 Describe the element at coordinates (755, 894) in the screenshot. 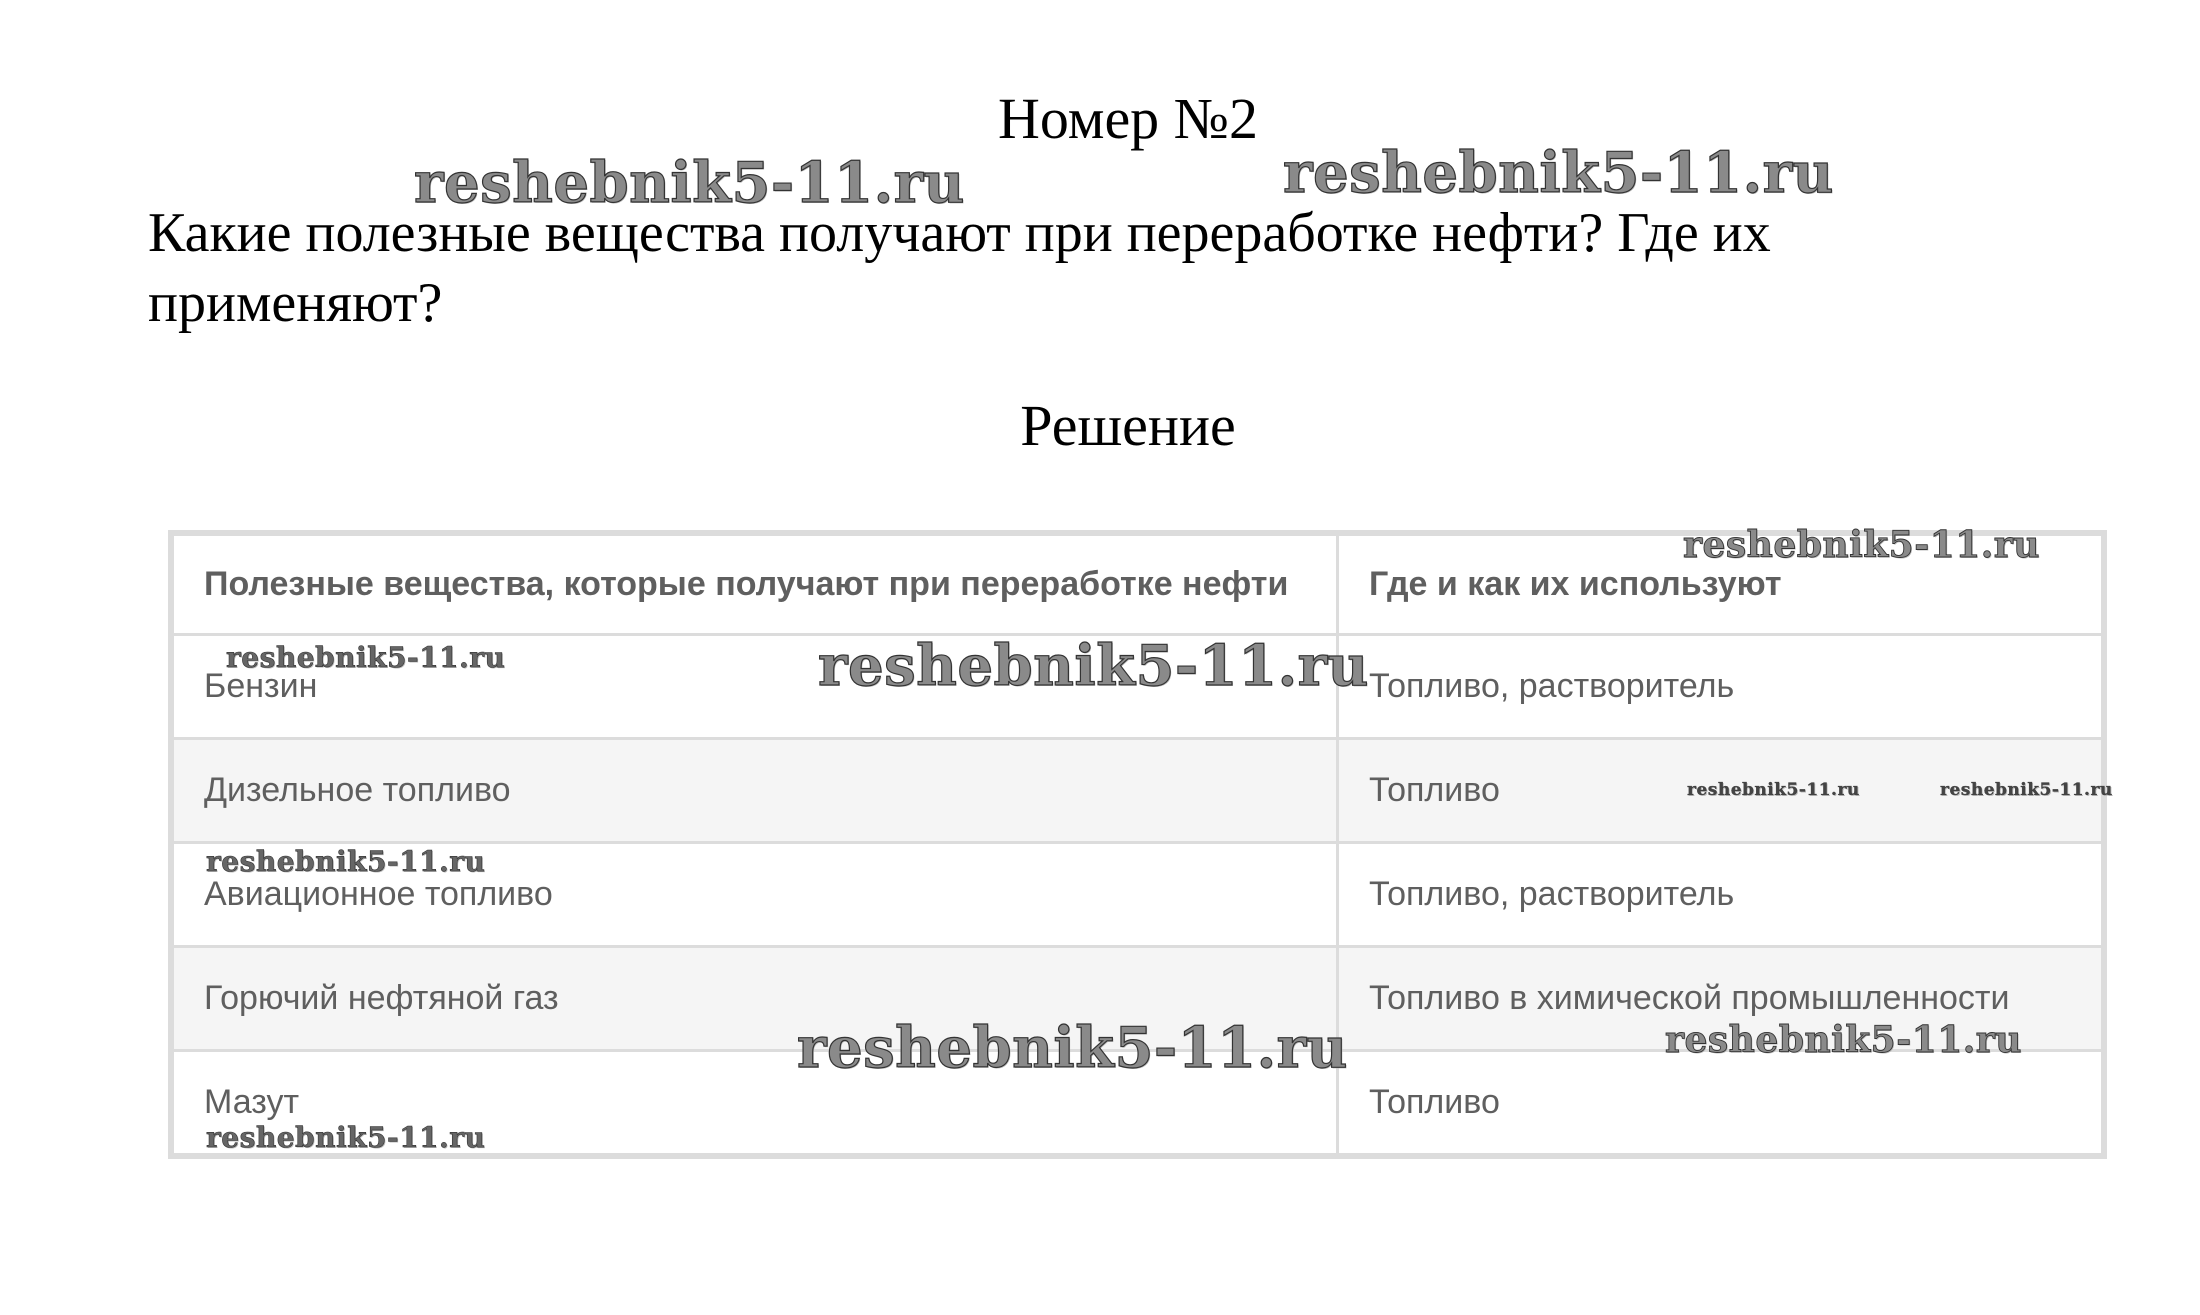

I see `substance-cell: Авиационное топливо` at that location.